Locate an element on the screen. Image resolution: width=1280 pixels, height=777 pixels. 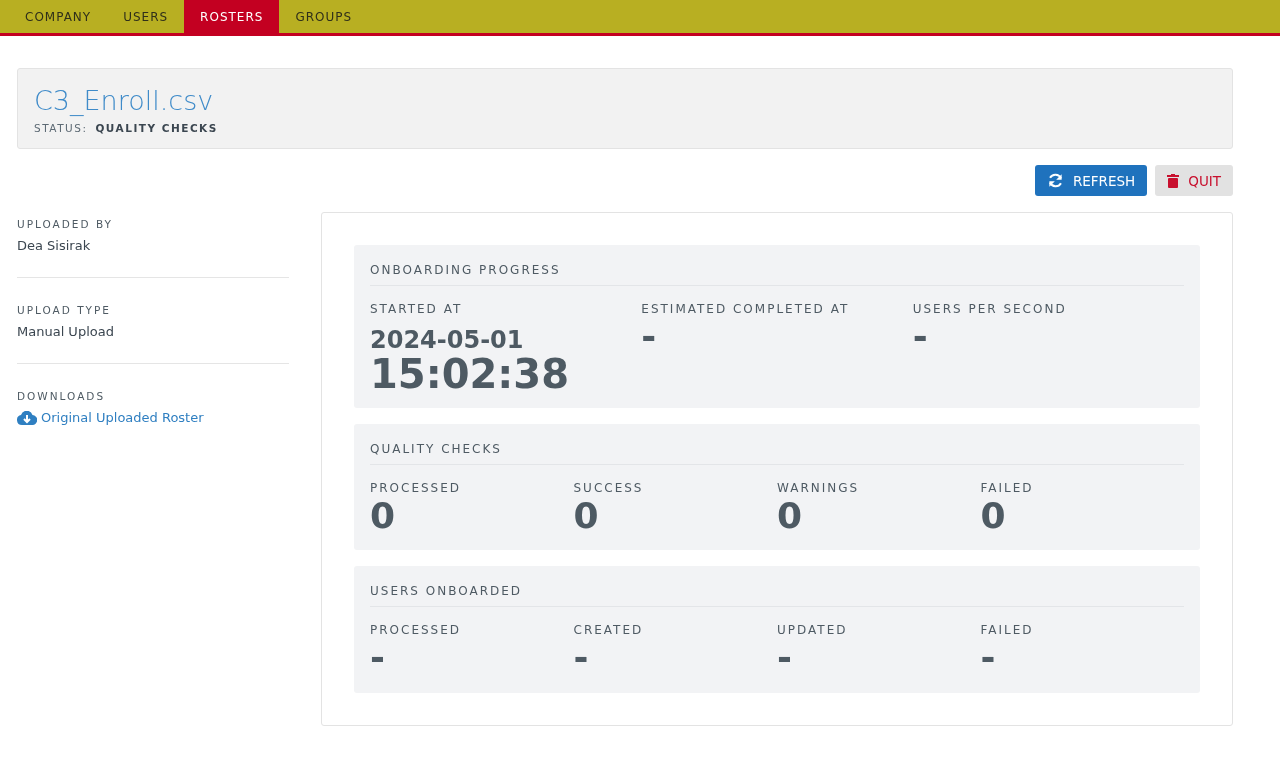
status-label: STATUS: is located at coordinates (61, 128).